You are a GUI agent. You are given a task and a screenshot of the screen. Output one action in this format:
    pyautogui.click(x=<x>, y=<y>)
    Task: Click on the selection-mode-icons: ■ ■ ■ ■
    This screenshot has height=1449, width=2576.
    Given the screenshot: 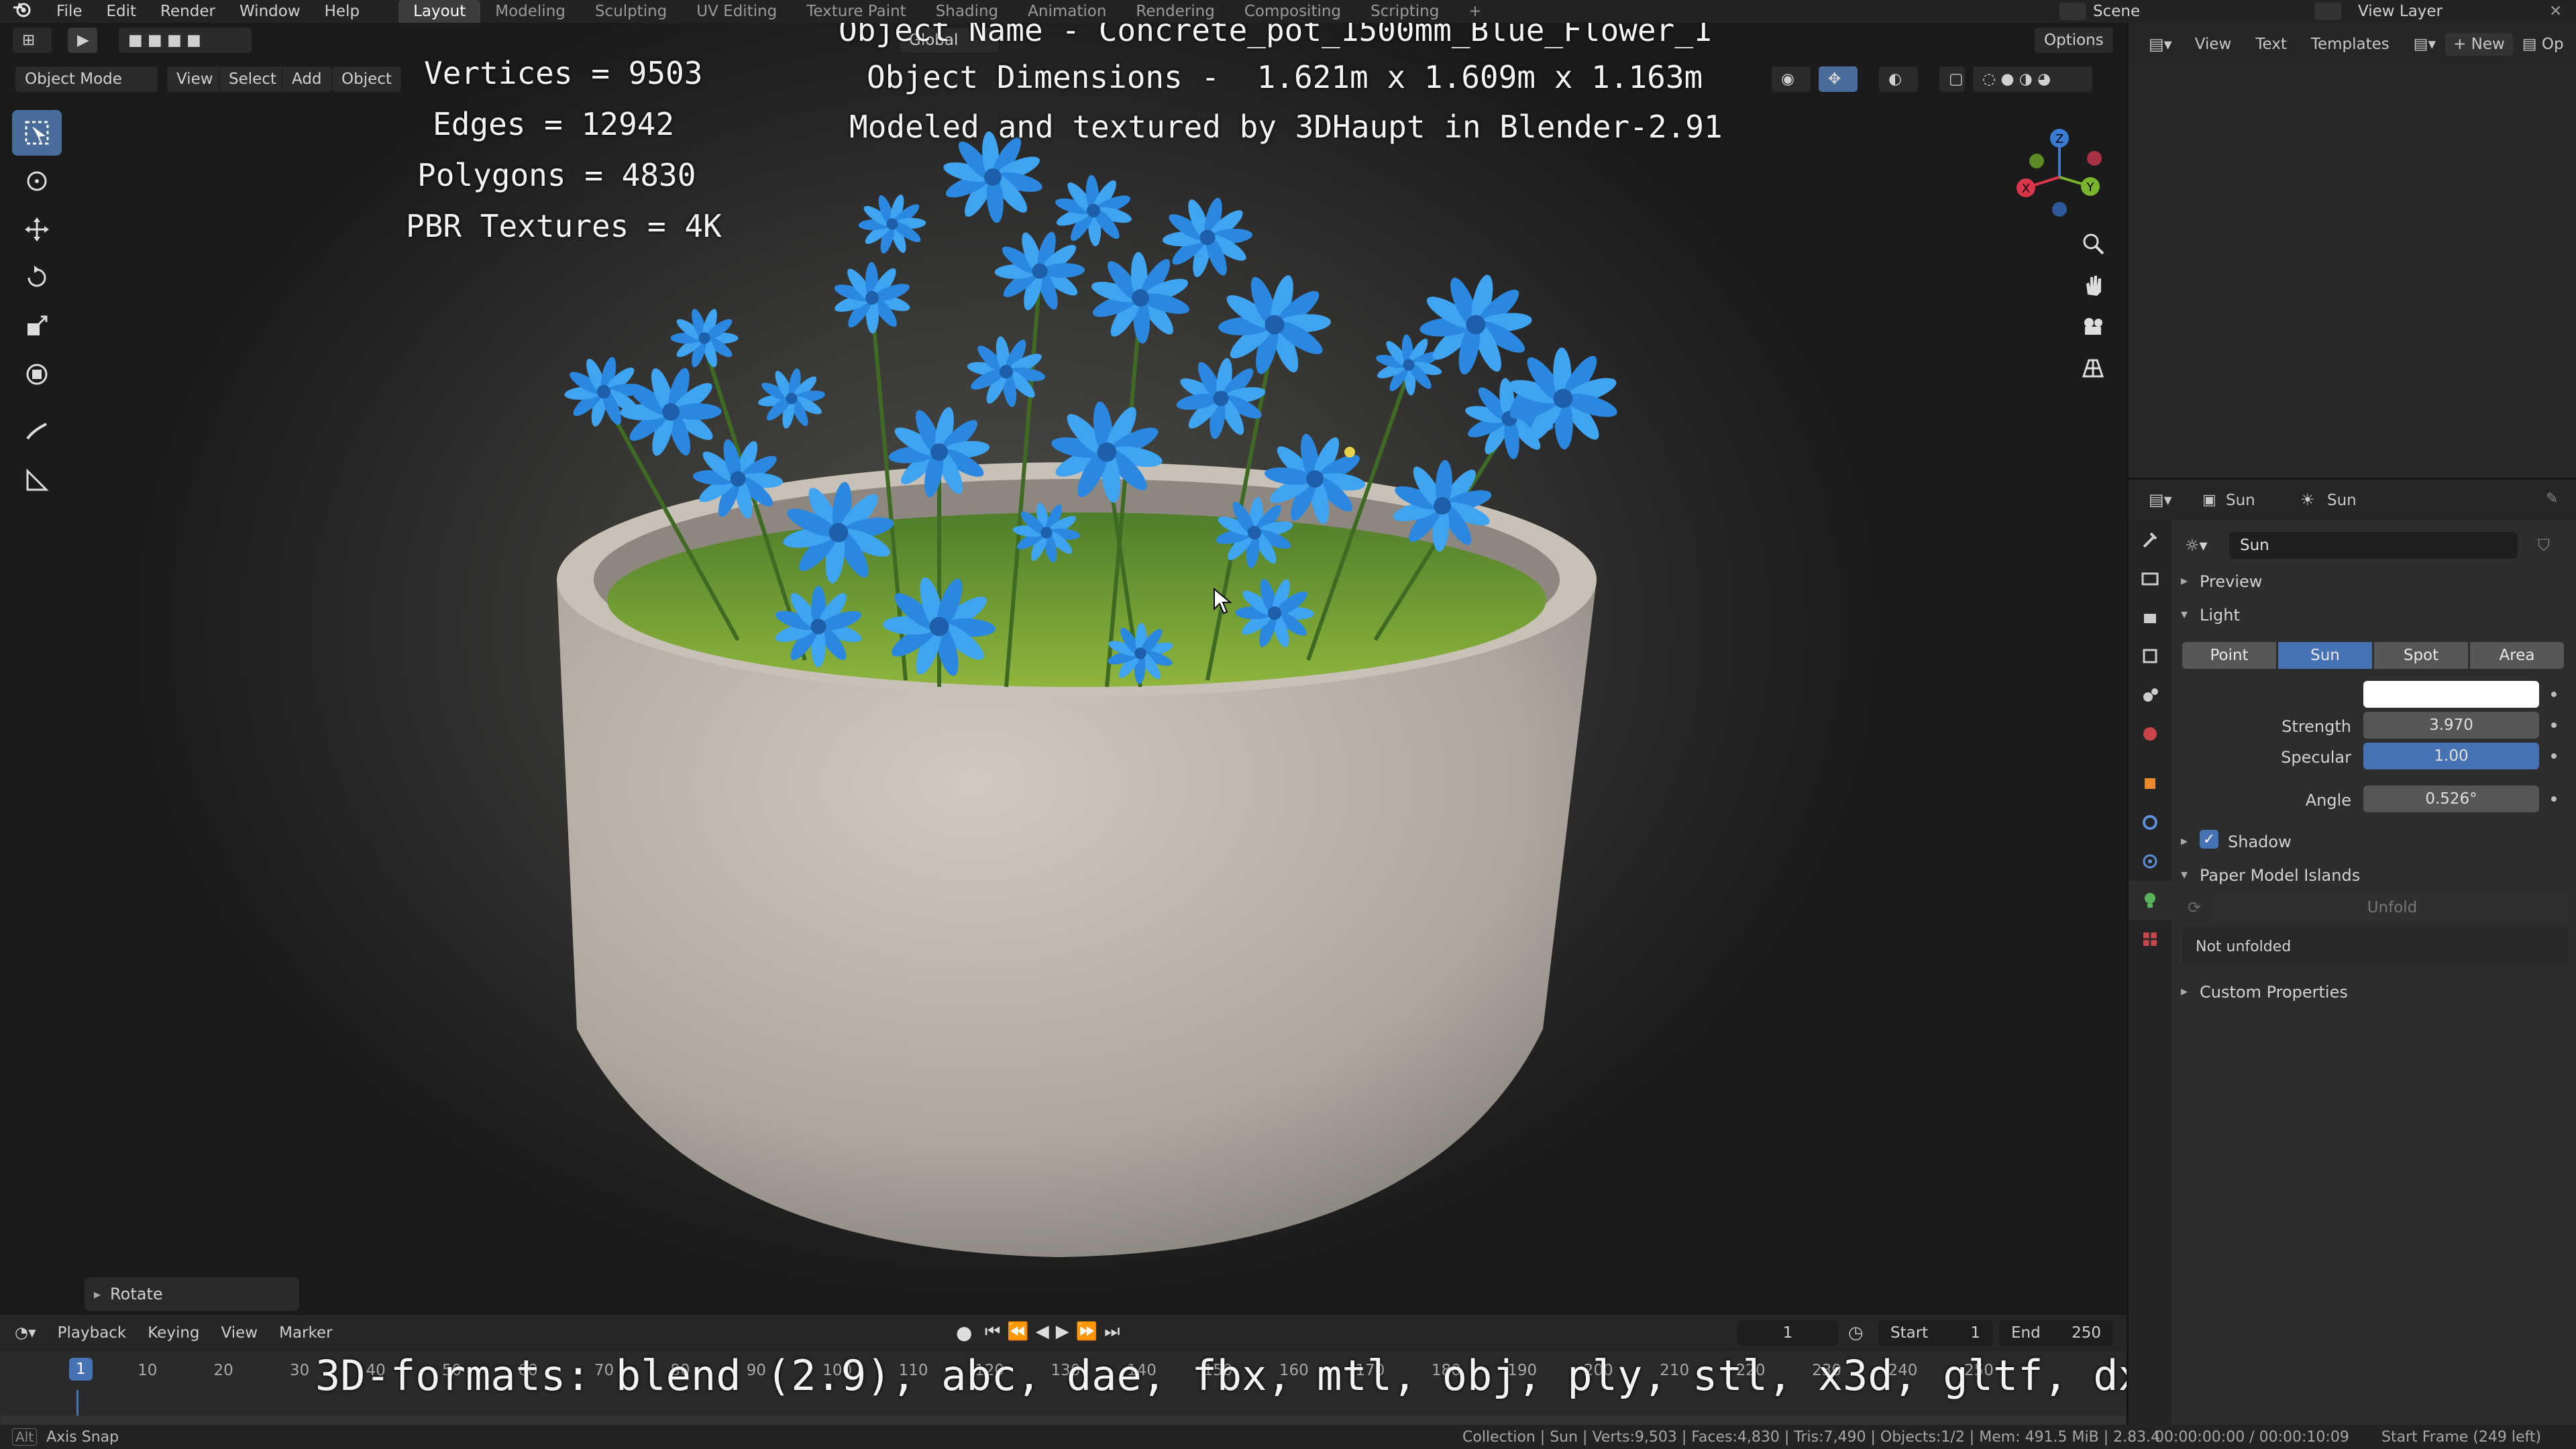 What is the action you would take?
    pyautogui.click(x=185, y=40)
    